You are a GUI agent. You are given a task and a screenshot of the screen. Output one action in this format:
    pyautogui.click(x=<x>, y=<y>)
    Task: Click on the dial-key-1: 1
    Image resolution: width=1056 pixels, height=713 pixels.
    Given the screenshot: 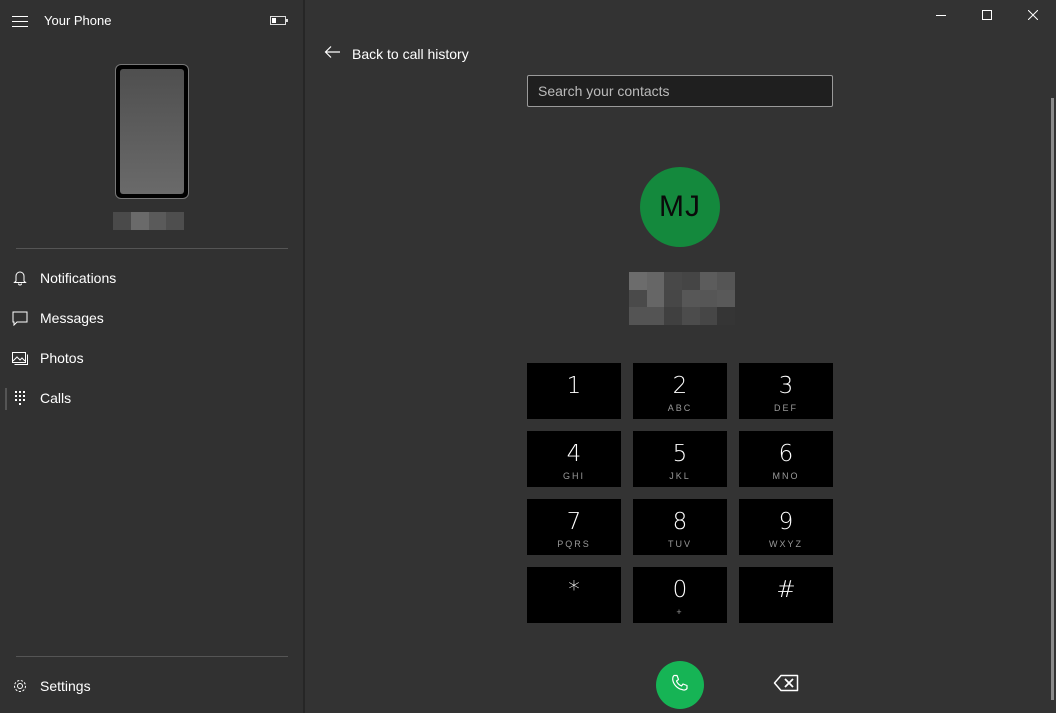 What is the action you would take?
    pyautogui.click(x=574, y=391)
    